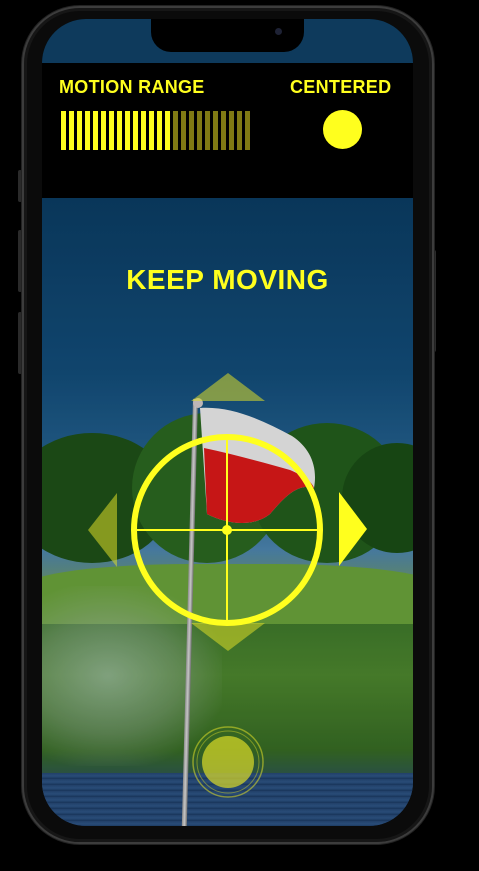  What do you see at coordinates (132, 87) in the screenshot?
I see `motion-range-label: MOTION RANGE` at bounding box center [132, 87].